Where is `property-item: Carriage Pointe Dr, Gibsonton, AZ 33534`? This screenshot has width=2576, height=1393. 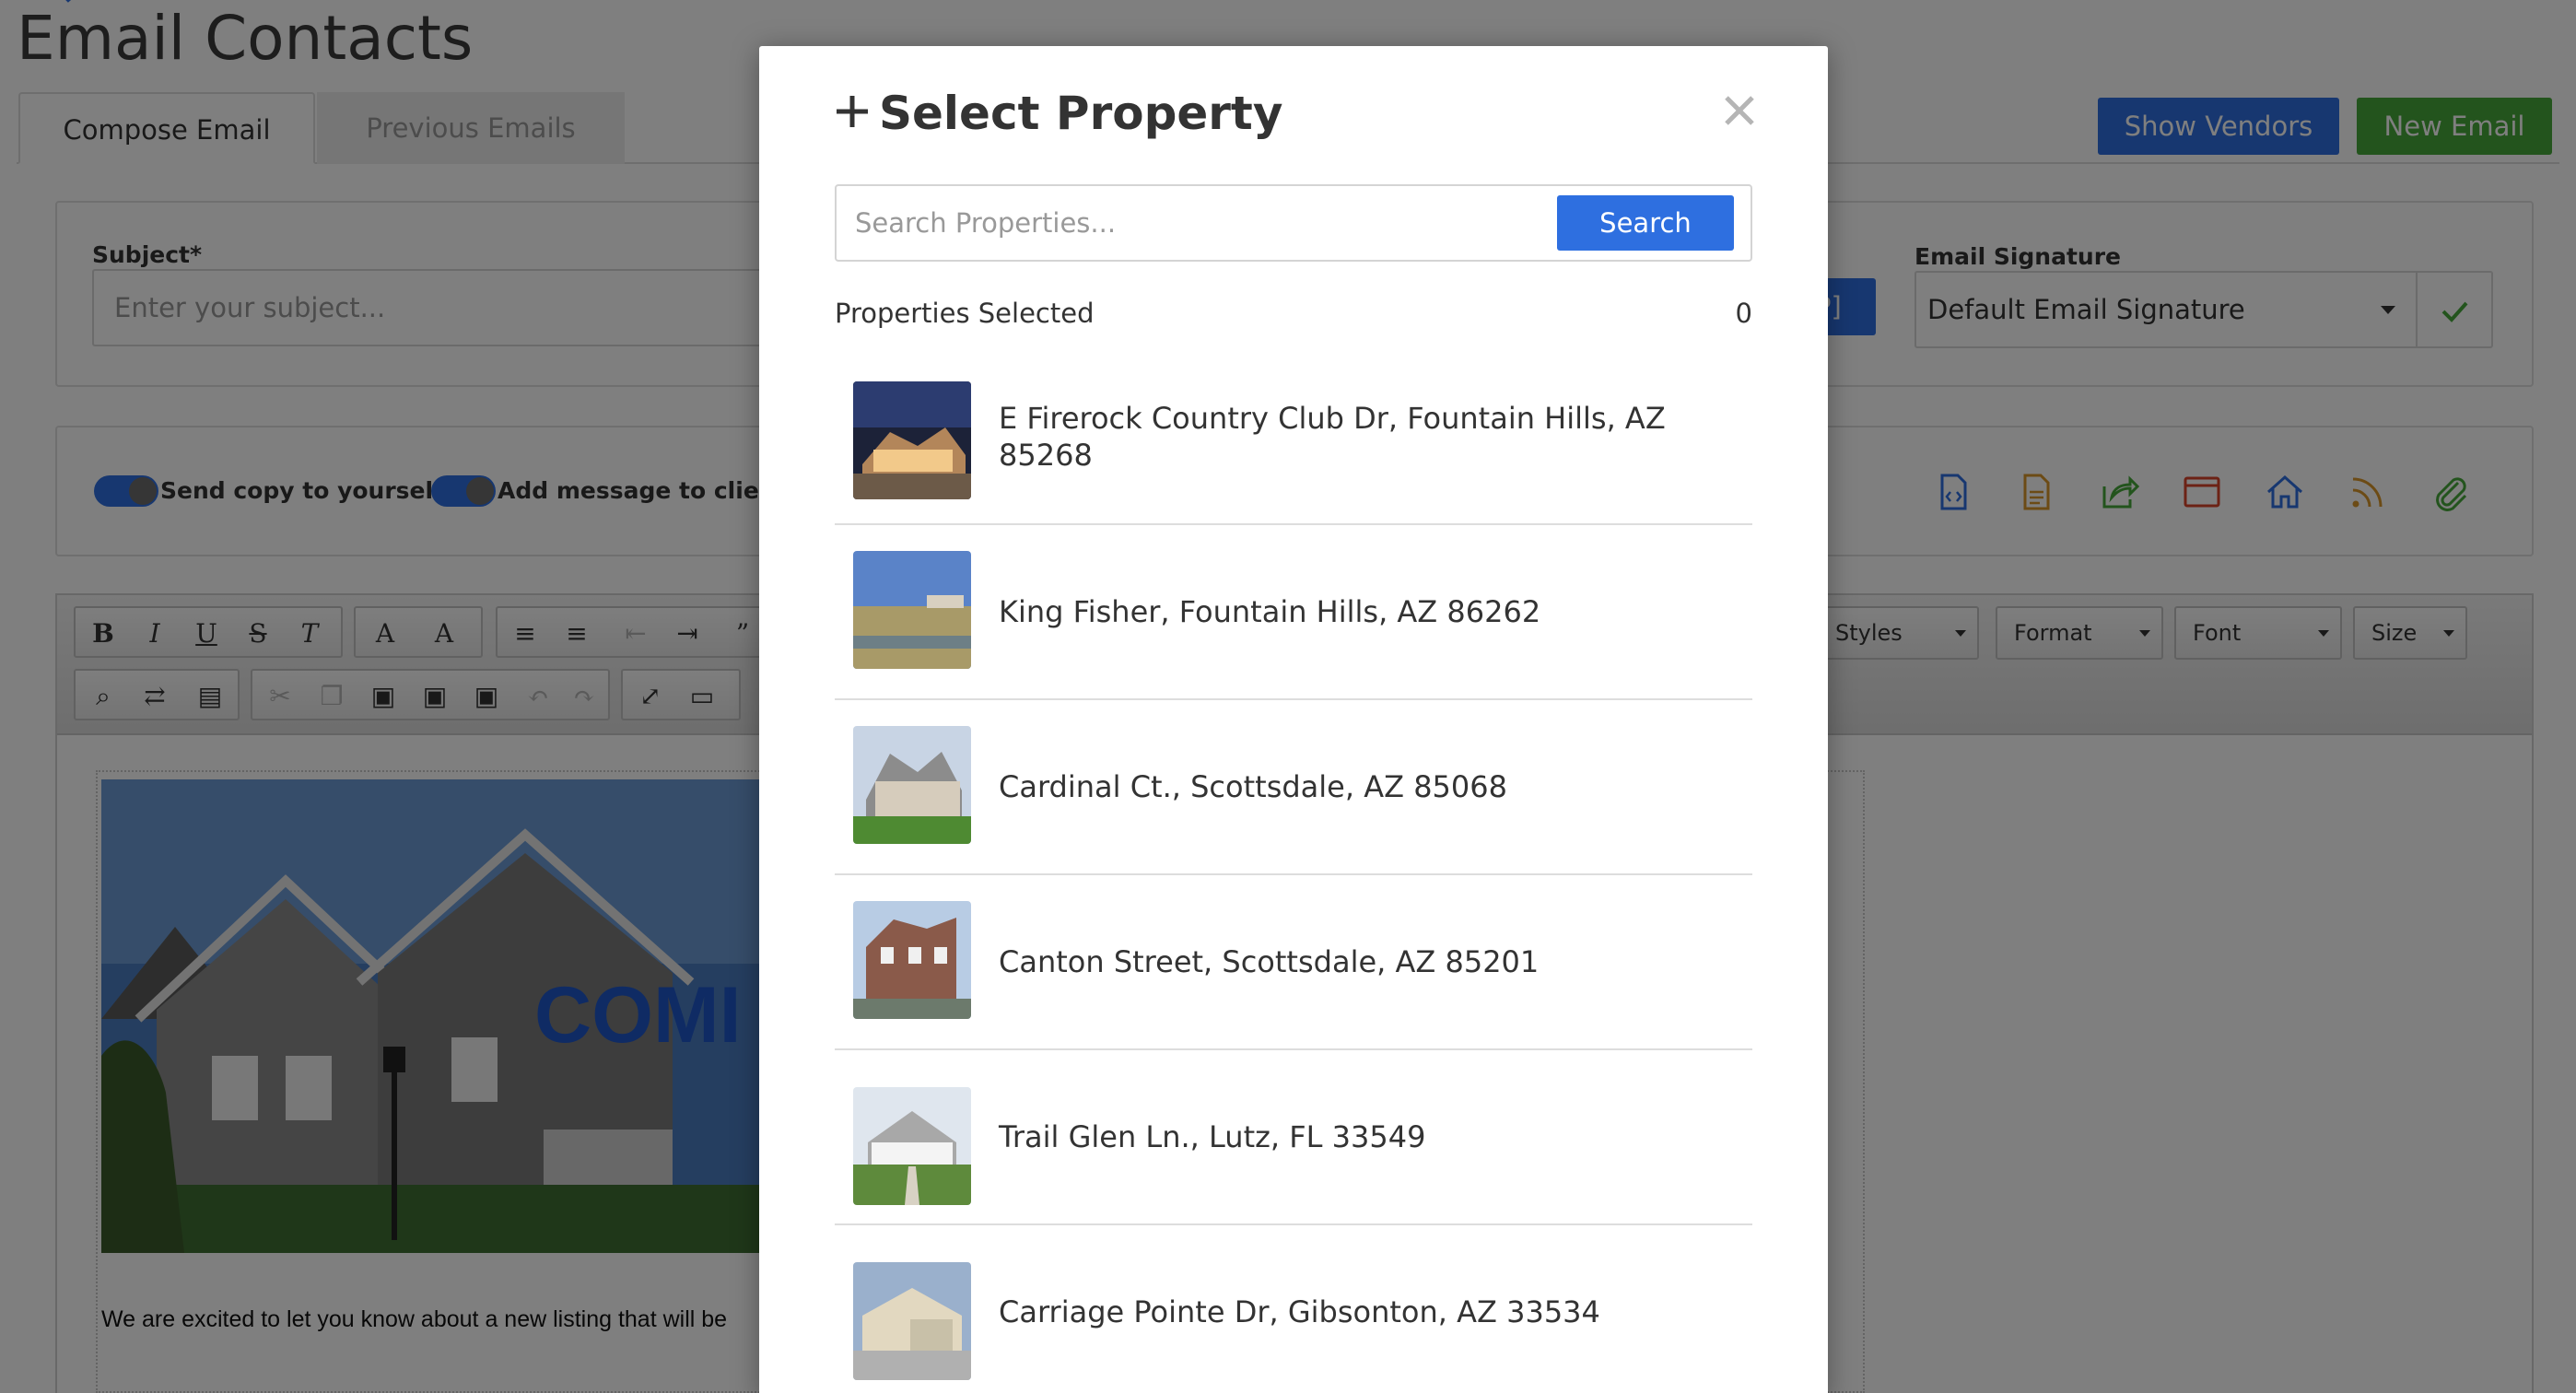
property-item: Carriage Pointe Dr, Gibsonton, AZ 33534 is located at coordinates (1293, 1309).